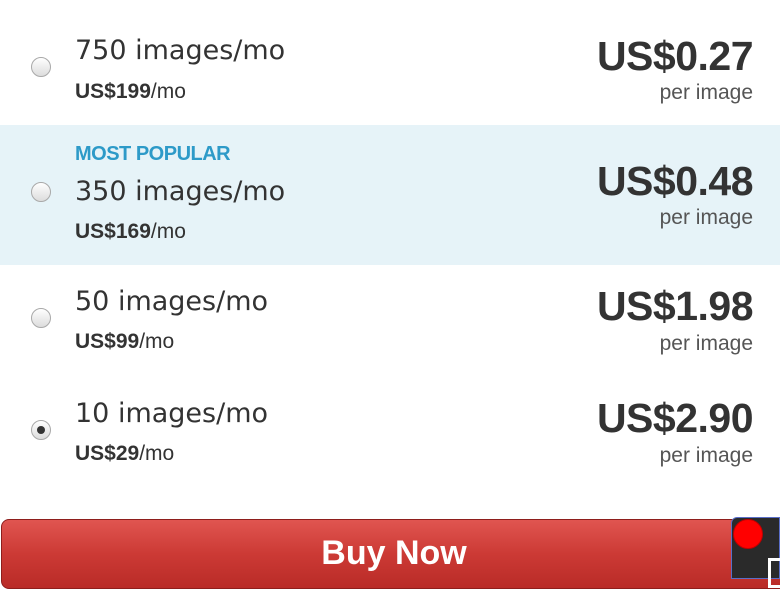 Image resolution: width=780 pixels, height=589 pixels. I want to click on monthly-price-amount: US$99, so click(107, 341).